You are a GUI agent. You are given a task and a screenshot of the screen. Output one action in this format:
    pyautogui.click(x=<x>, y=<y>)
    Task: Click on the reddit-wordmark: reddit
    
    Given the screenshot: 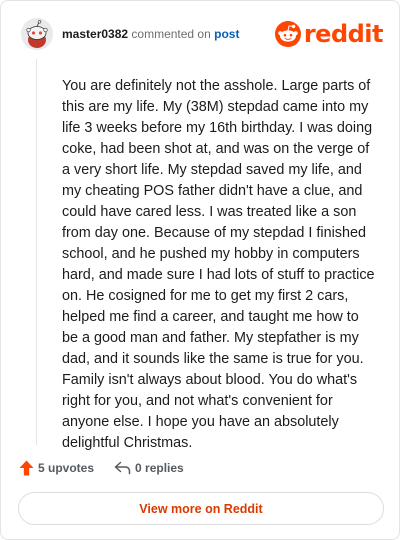 What is the action you would take?
    pyautogui.click(x=343, y=34)
    